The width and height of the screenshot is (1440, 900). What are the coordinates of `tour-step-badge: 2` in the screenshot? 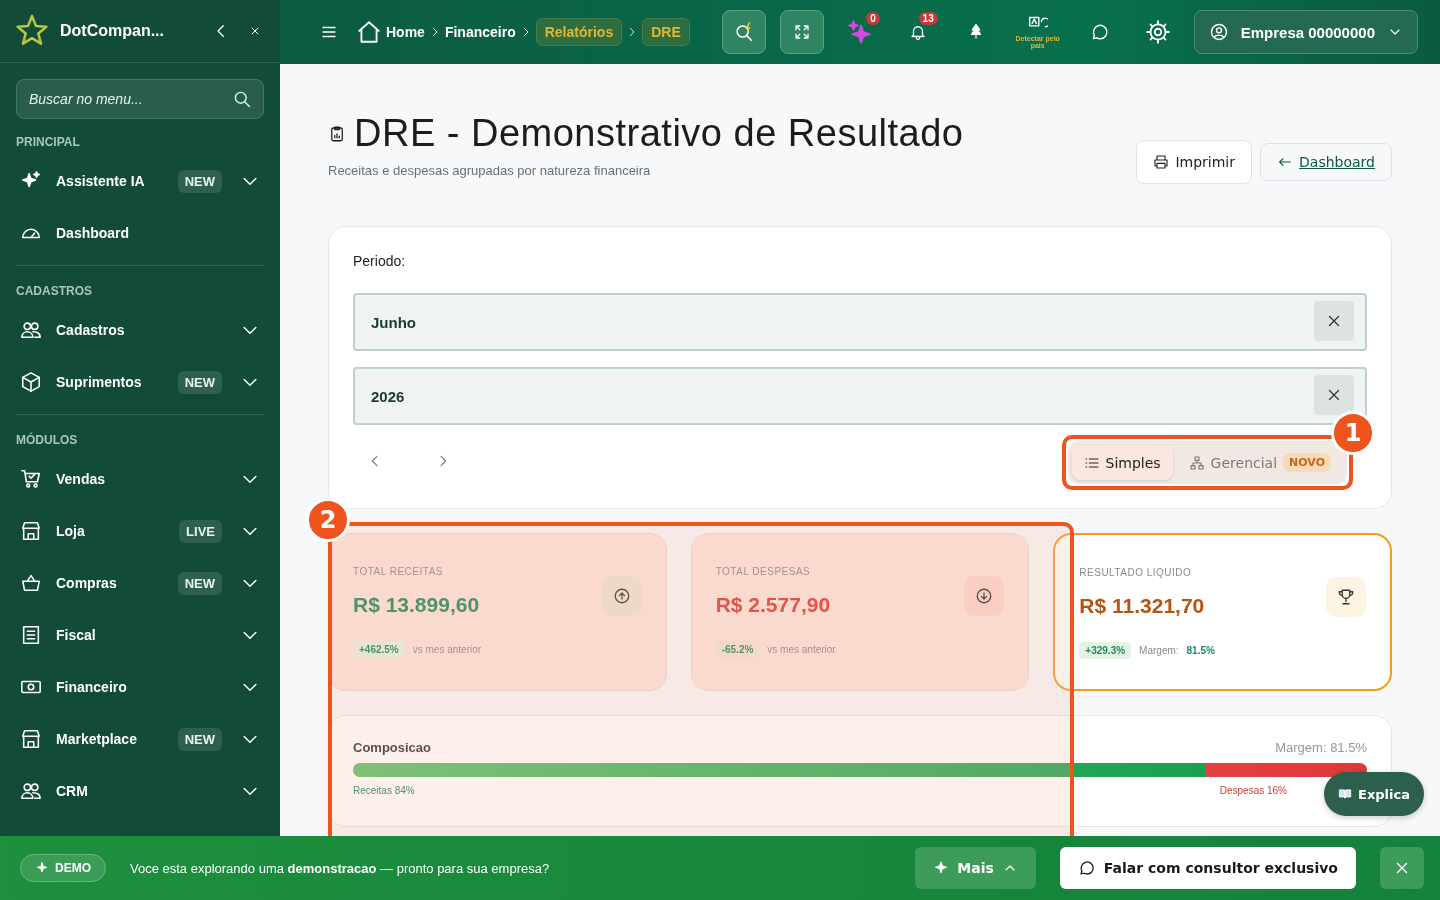 It's located at (328, 520).